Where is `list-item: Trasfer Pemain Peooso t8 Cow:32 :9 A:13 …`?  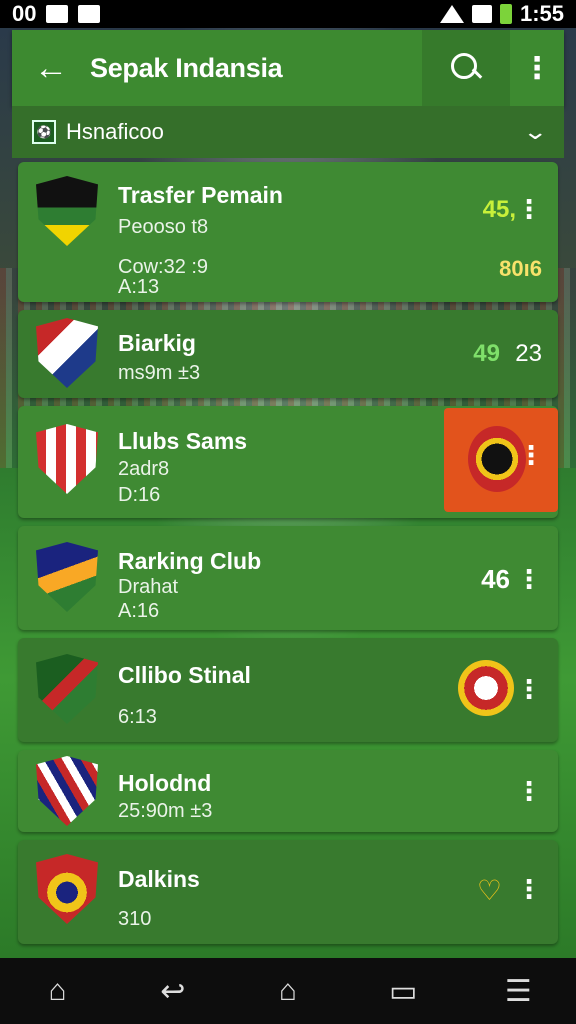
list-item: Trasfer Pemain Peooso t8 Cow:32 :9 A:13 … is located at coordinates (288, 232).